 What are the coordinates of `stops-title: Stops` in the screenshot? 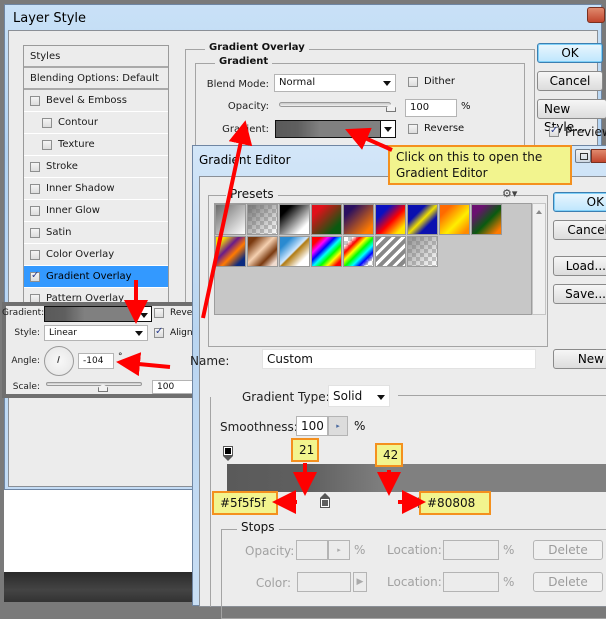 It's located at (258, 527).